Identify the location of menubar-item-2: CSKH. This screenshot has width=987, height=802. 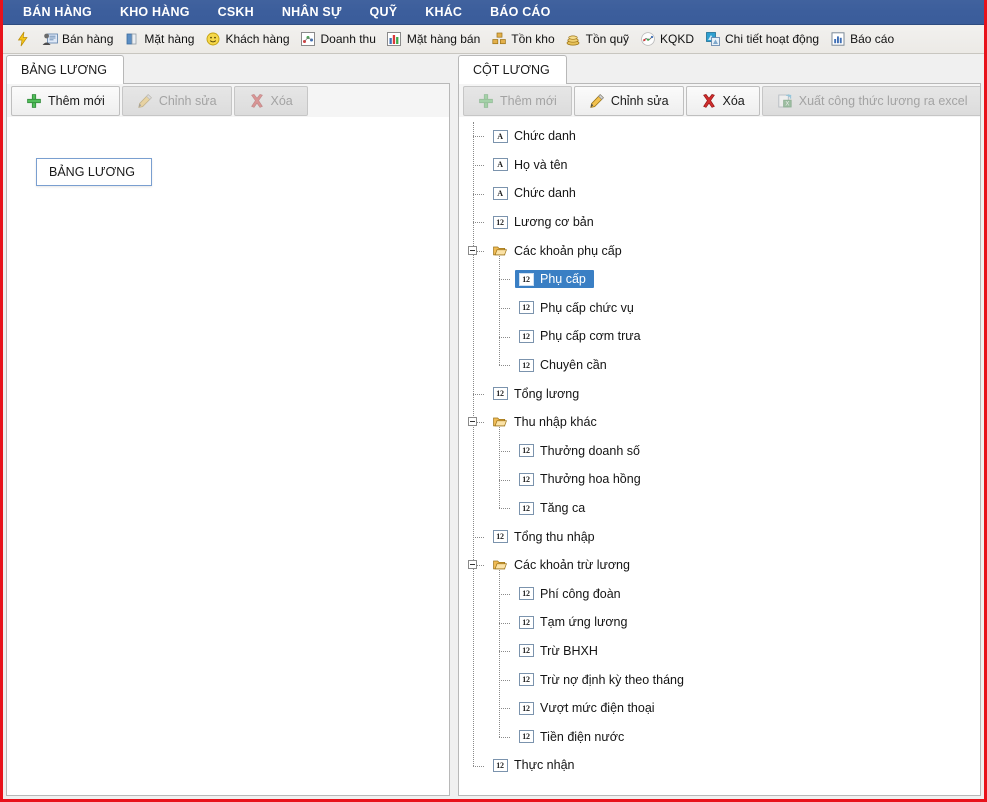
(236, 12).